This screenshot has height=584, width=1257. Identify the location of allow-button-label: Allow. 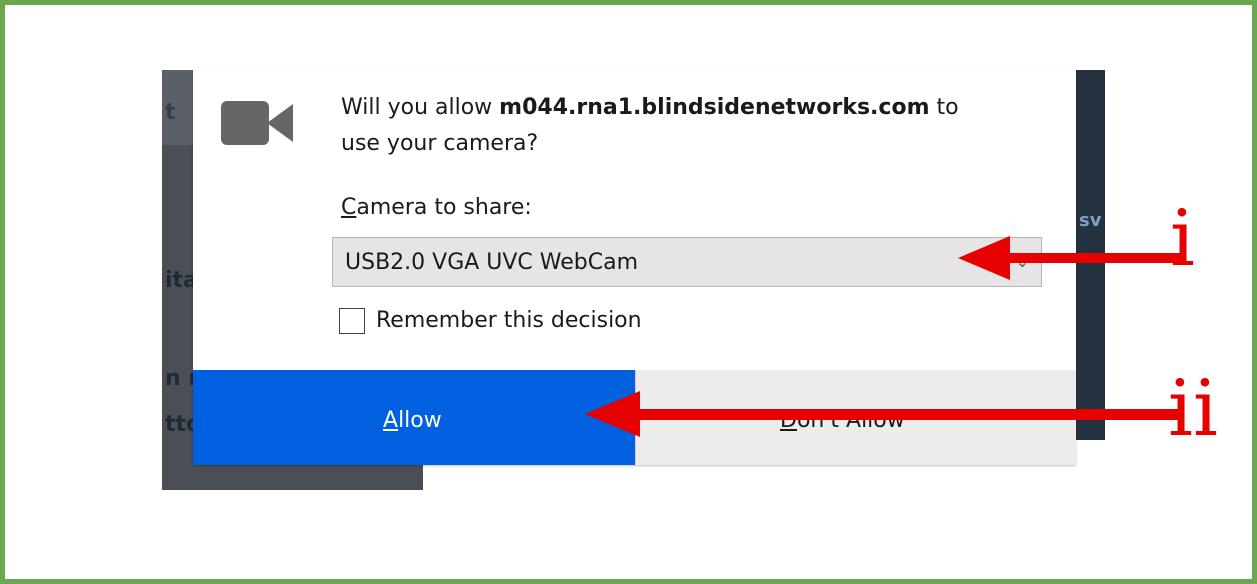
(412, 420).